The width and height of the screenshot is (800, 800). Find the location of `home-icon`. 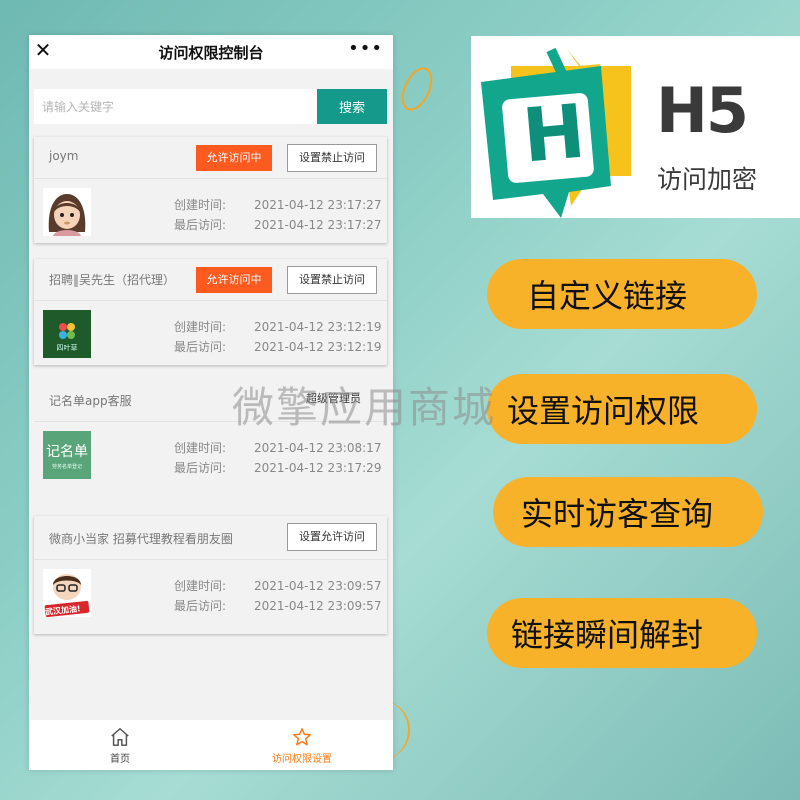

home-icon is located at coordinates (120, 736).